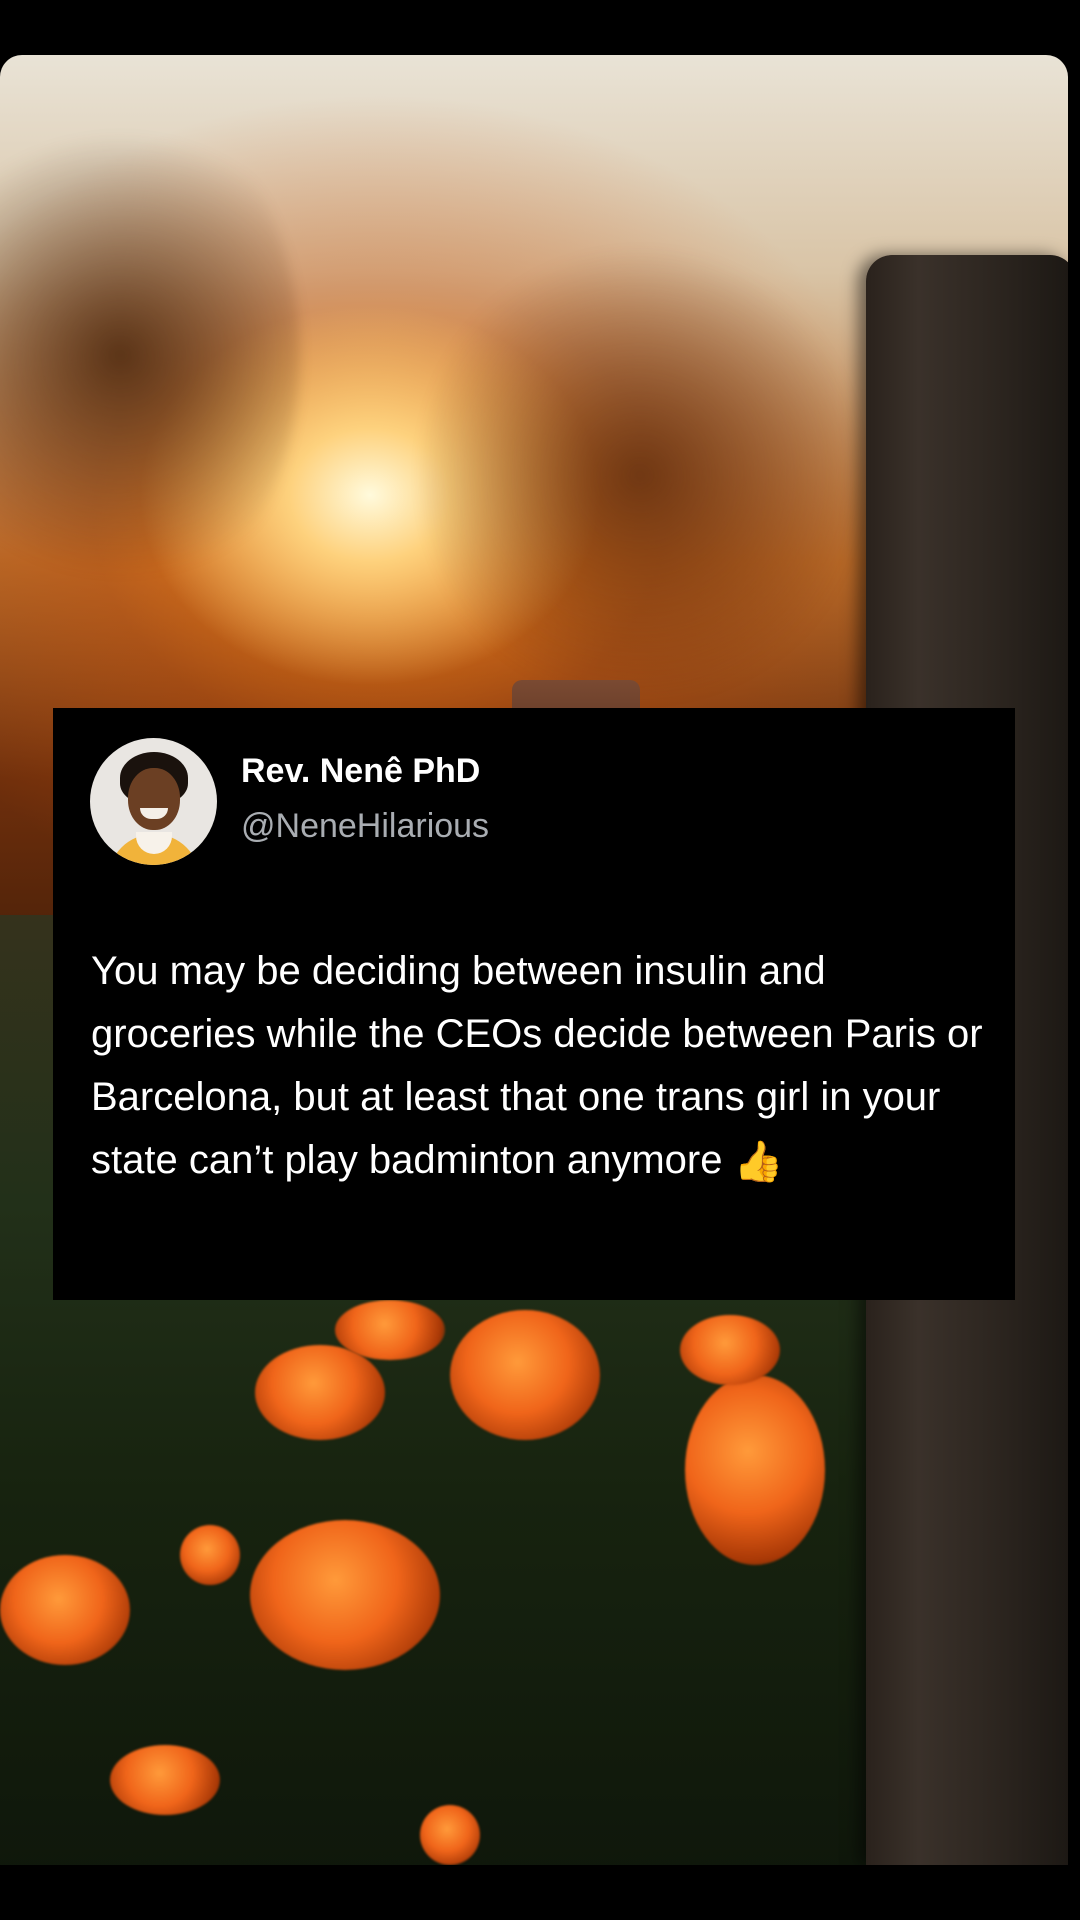 This screenshot has height=1920, width=1080. Describe the element at coordinates (758, 1162) in the screenshot. I see `thumbs-up-icon: 👍` at that location.